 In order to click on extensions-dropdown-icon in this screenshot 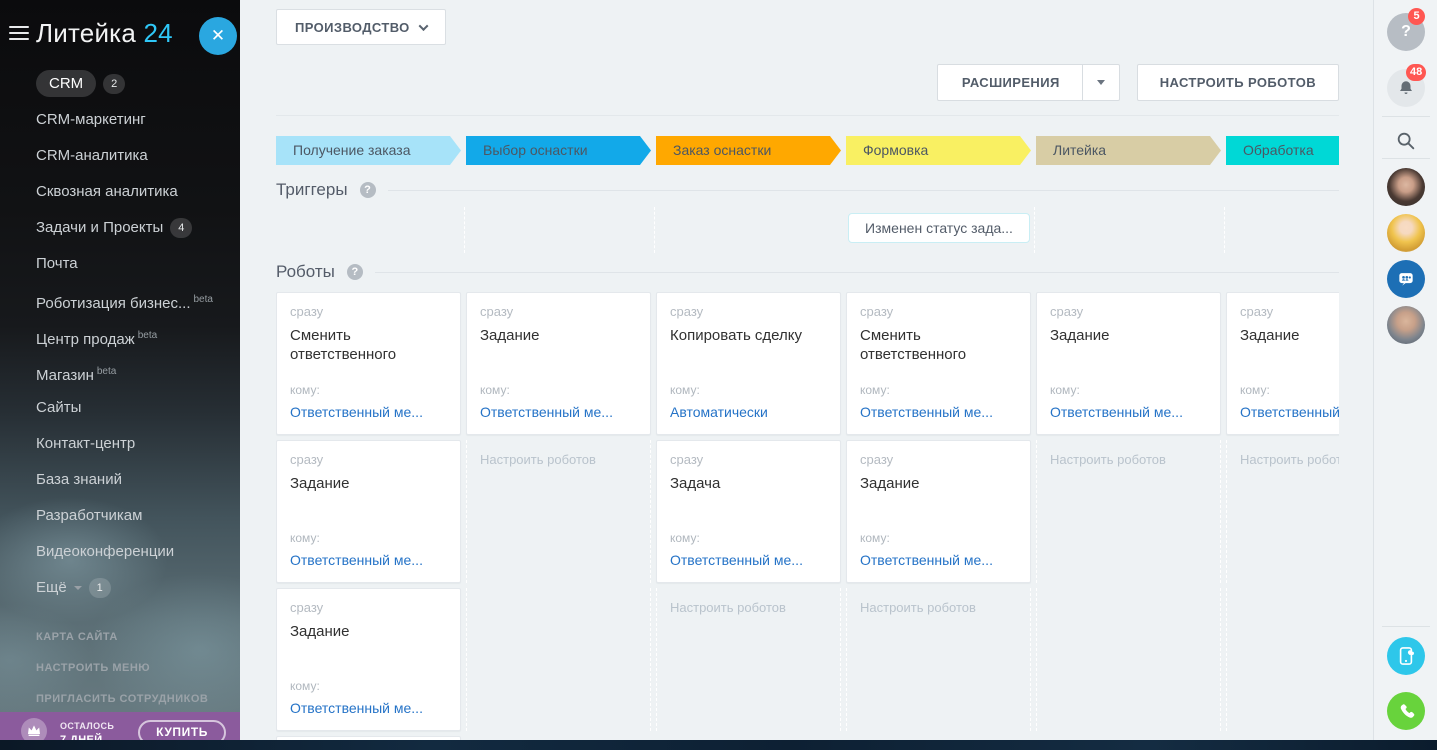, I will do `click(1101, 82)`.